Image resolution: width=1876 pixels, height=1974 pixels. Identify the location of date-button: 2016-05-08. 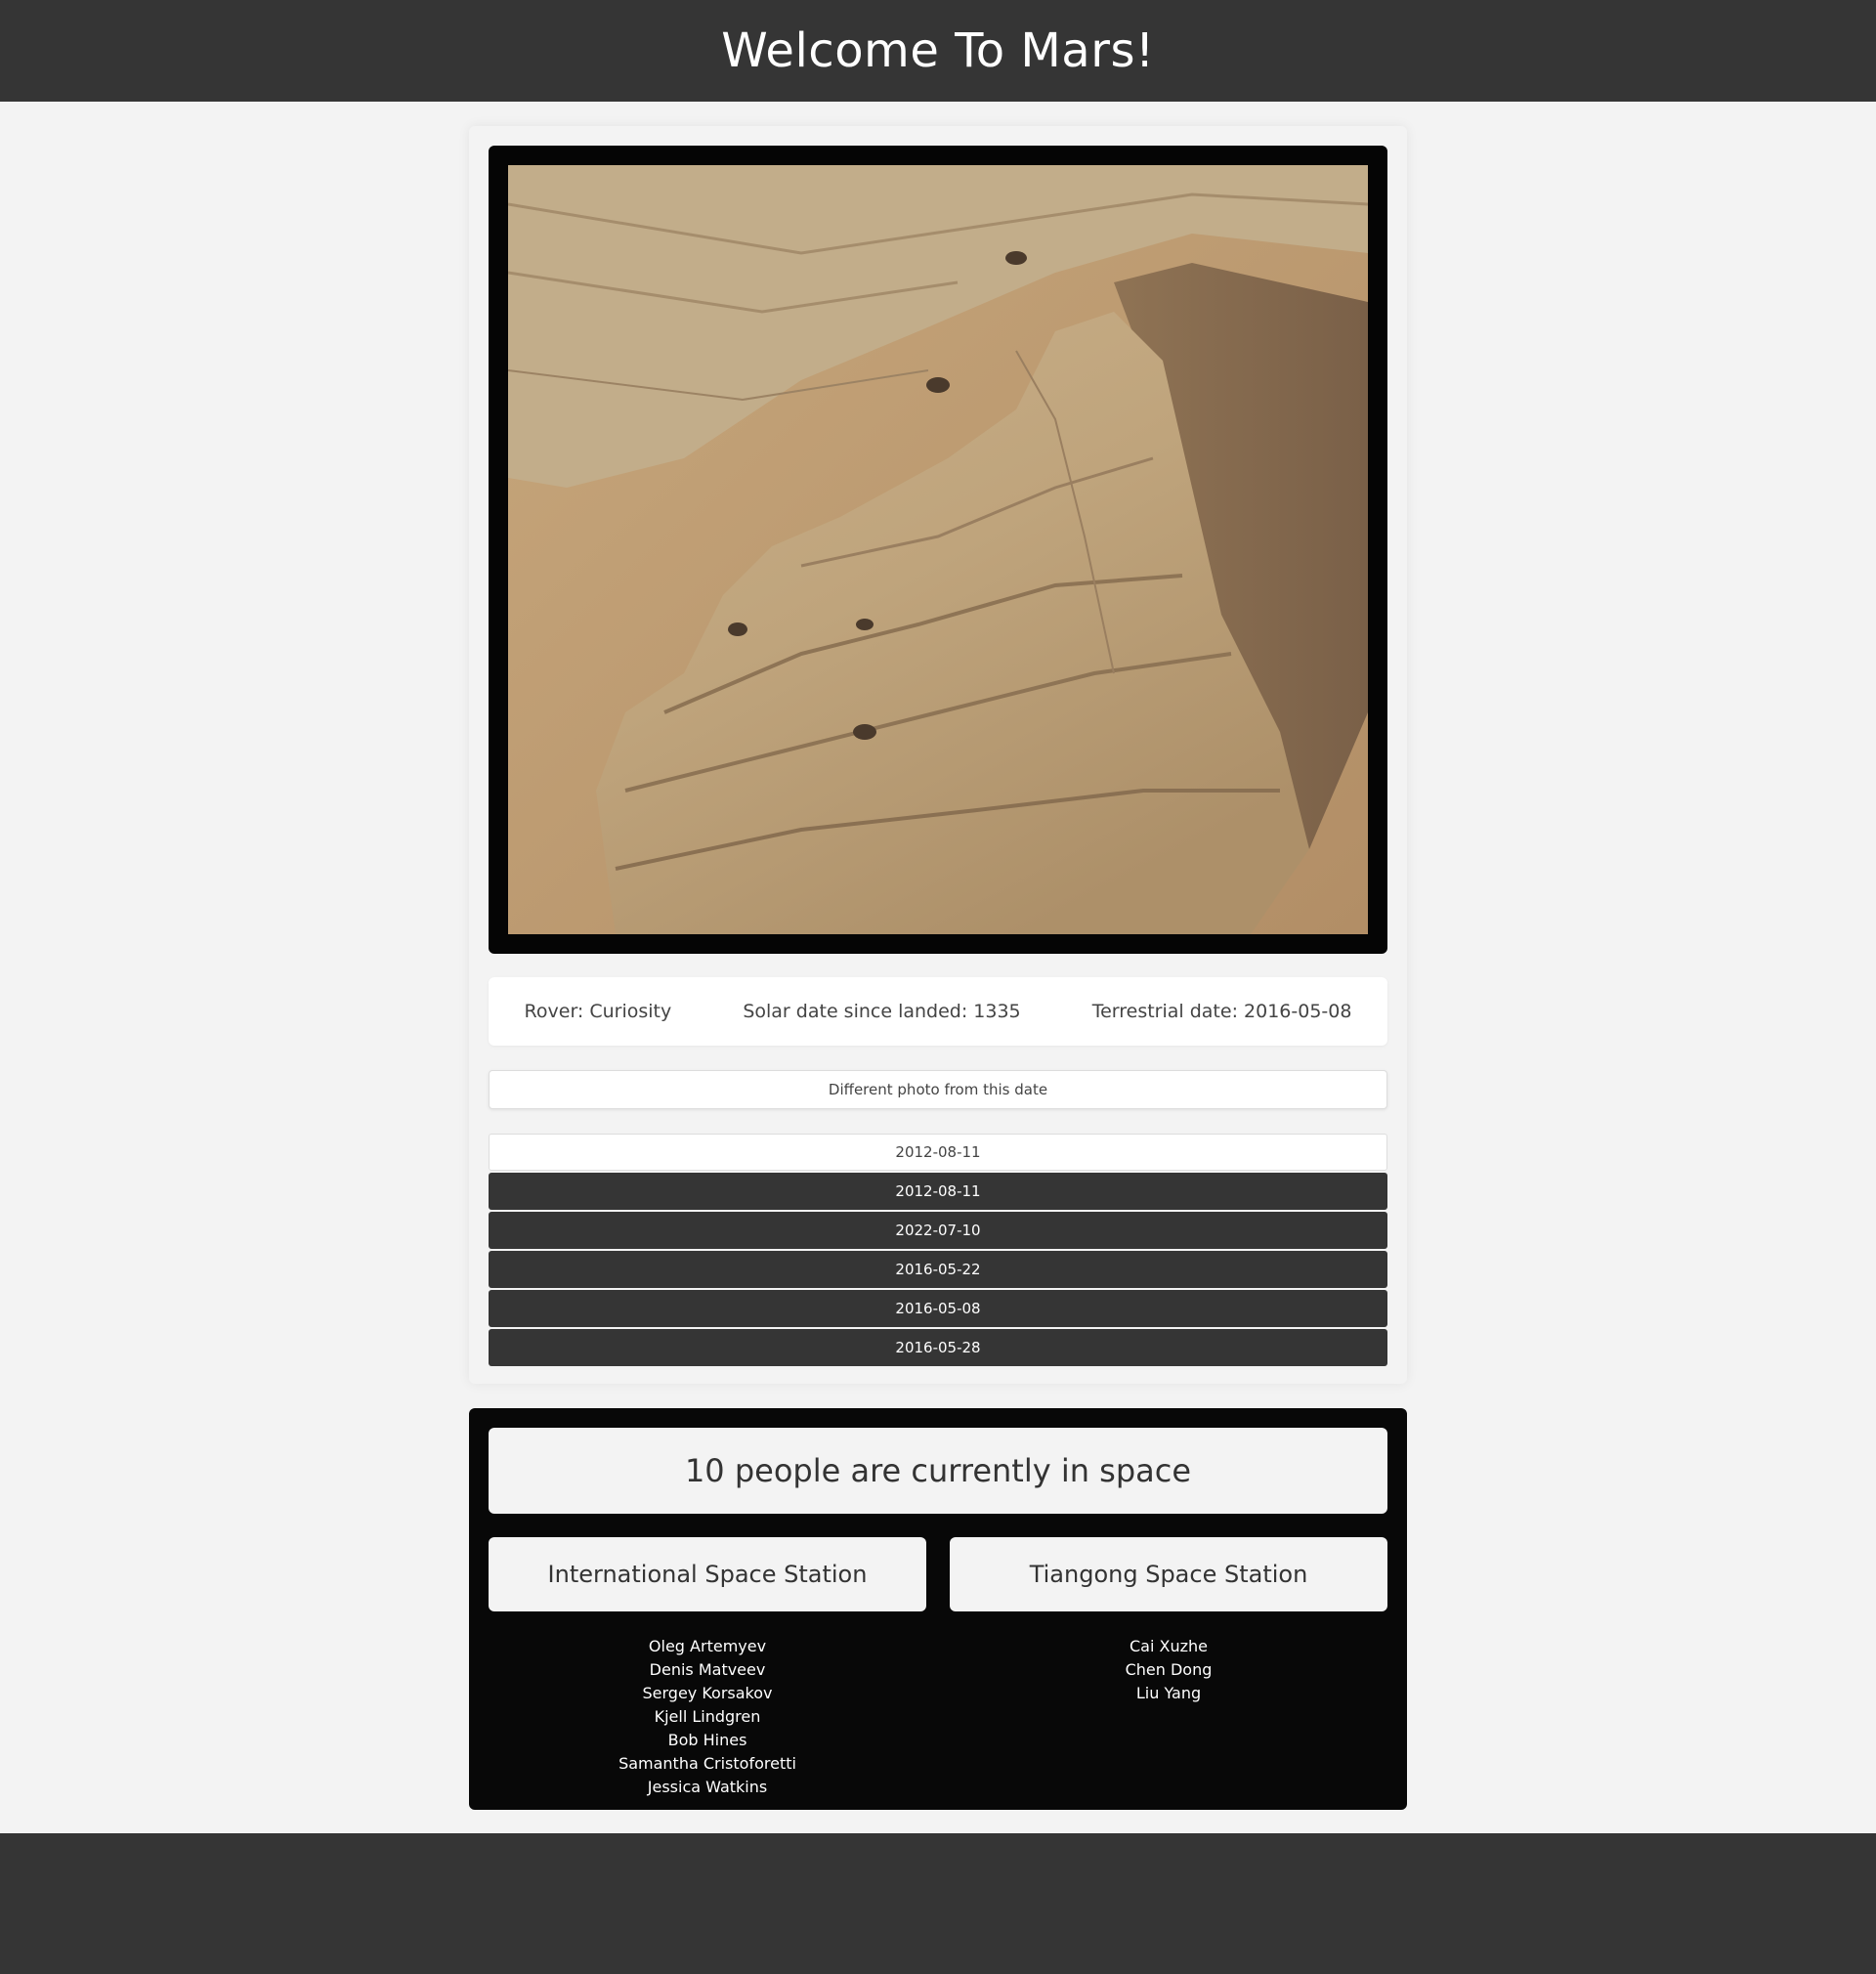
(938, 1308).